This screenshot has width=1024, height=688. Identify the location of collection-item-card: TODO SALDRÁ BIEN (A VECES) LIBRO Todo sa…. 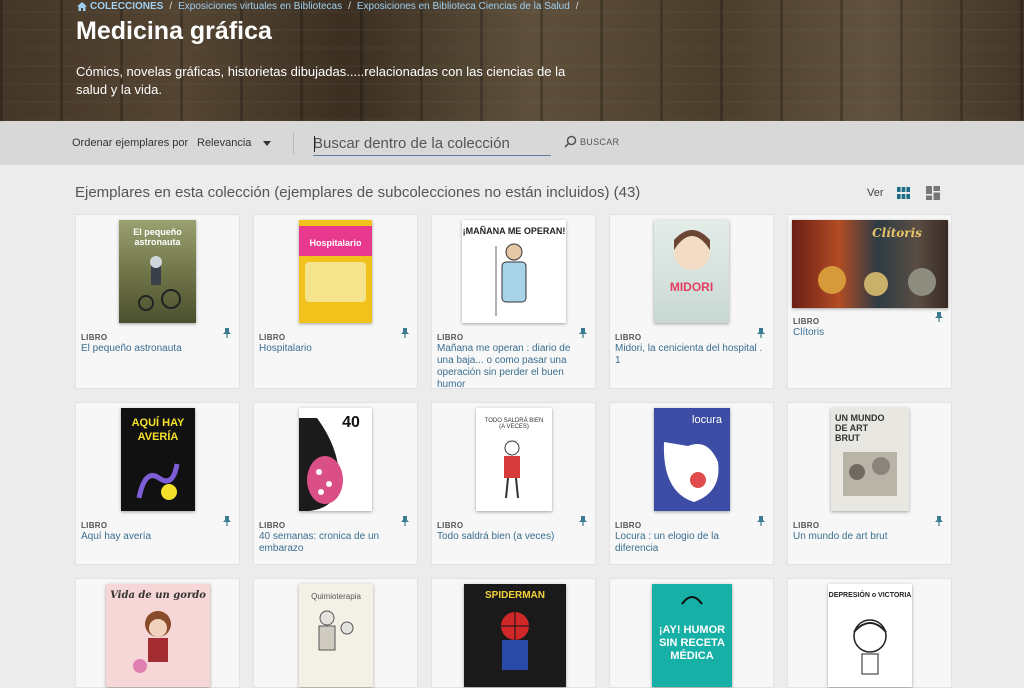
(513, 483).